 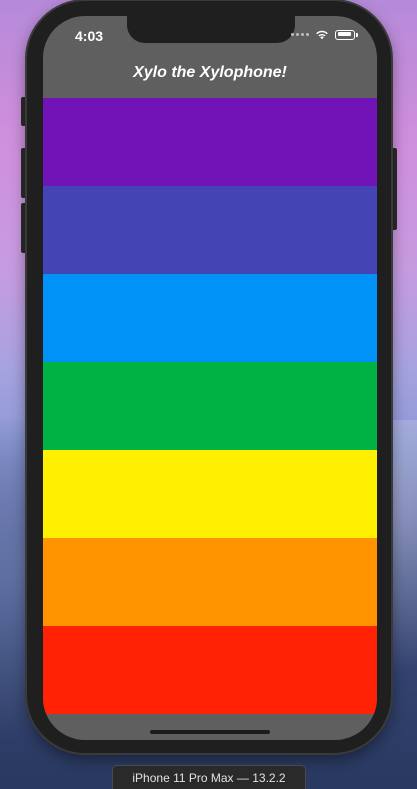 I want to click on notch, so click(x=211, y=29).